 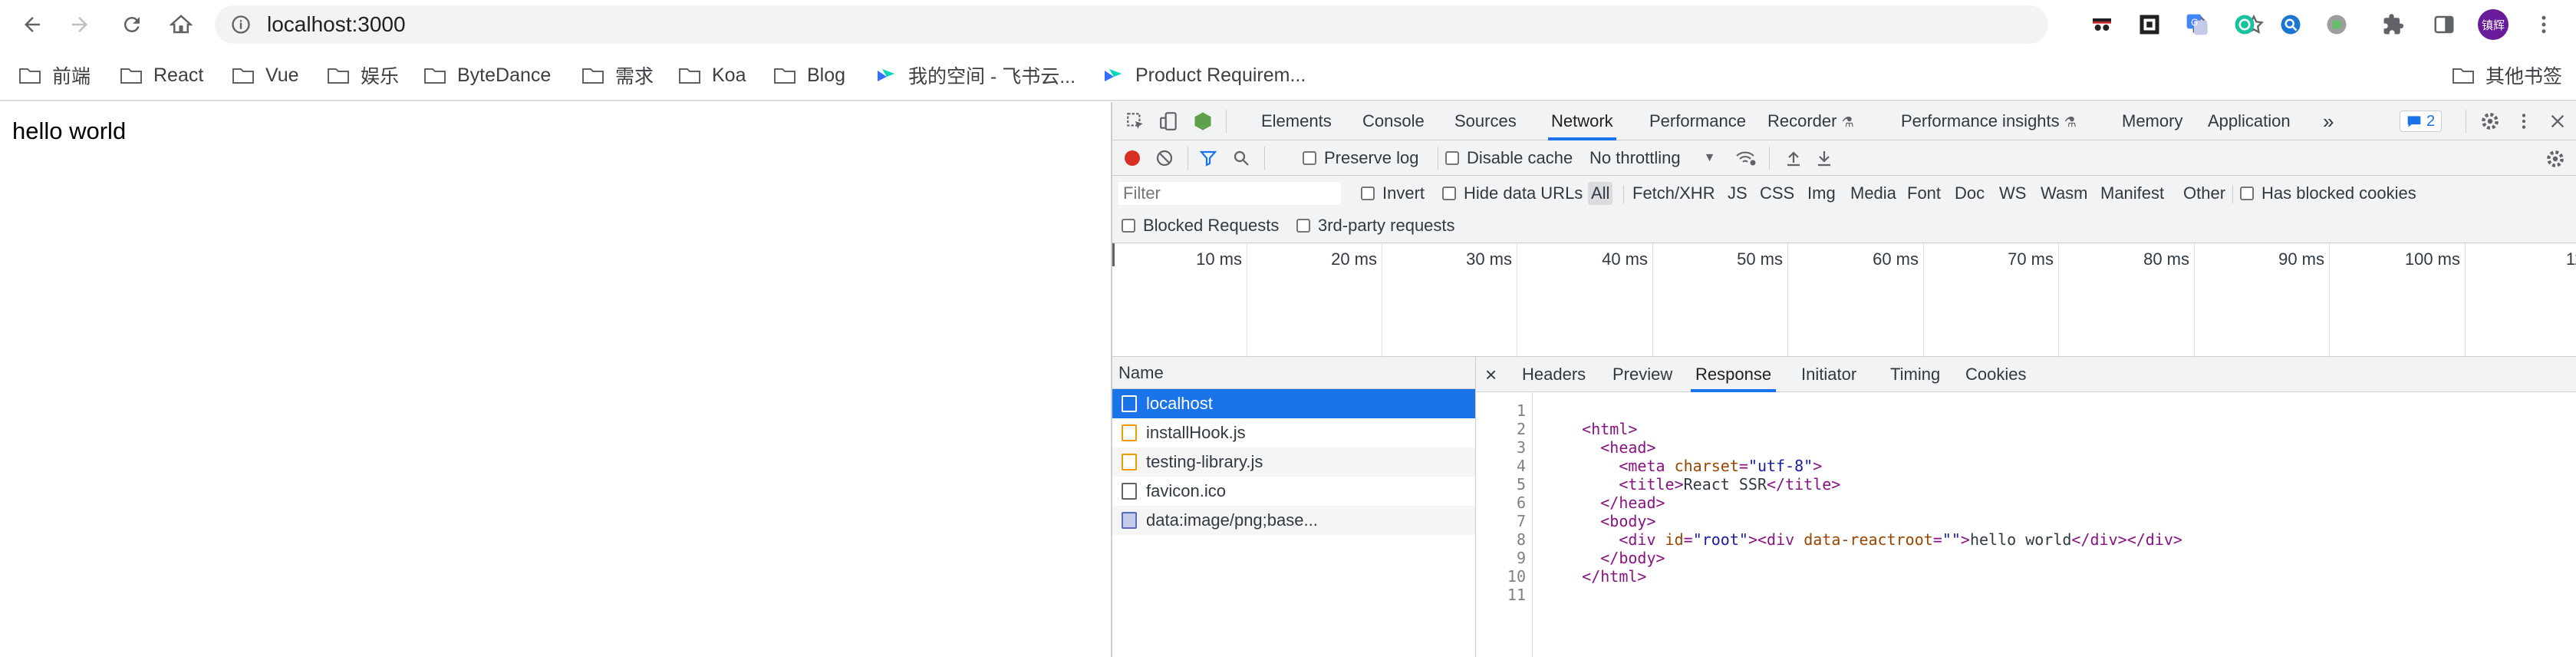 I want to click on browser-menu-button, so click(x=2543, y=24).